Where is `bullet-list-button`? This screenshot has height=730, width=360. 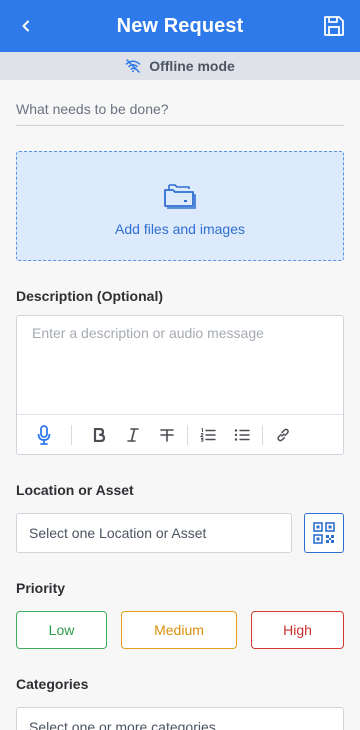 bullet-list-button is located at coordinates (242, 435).